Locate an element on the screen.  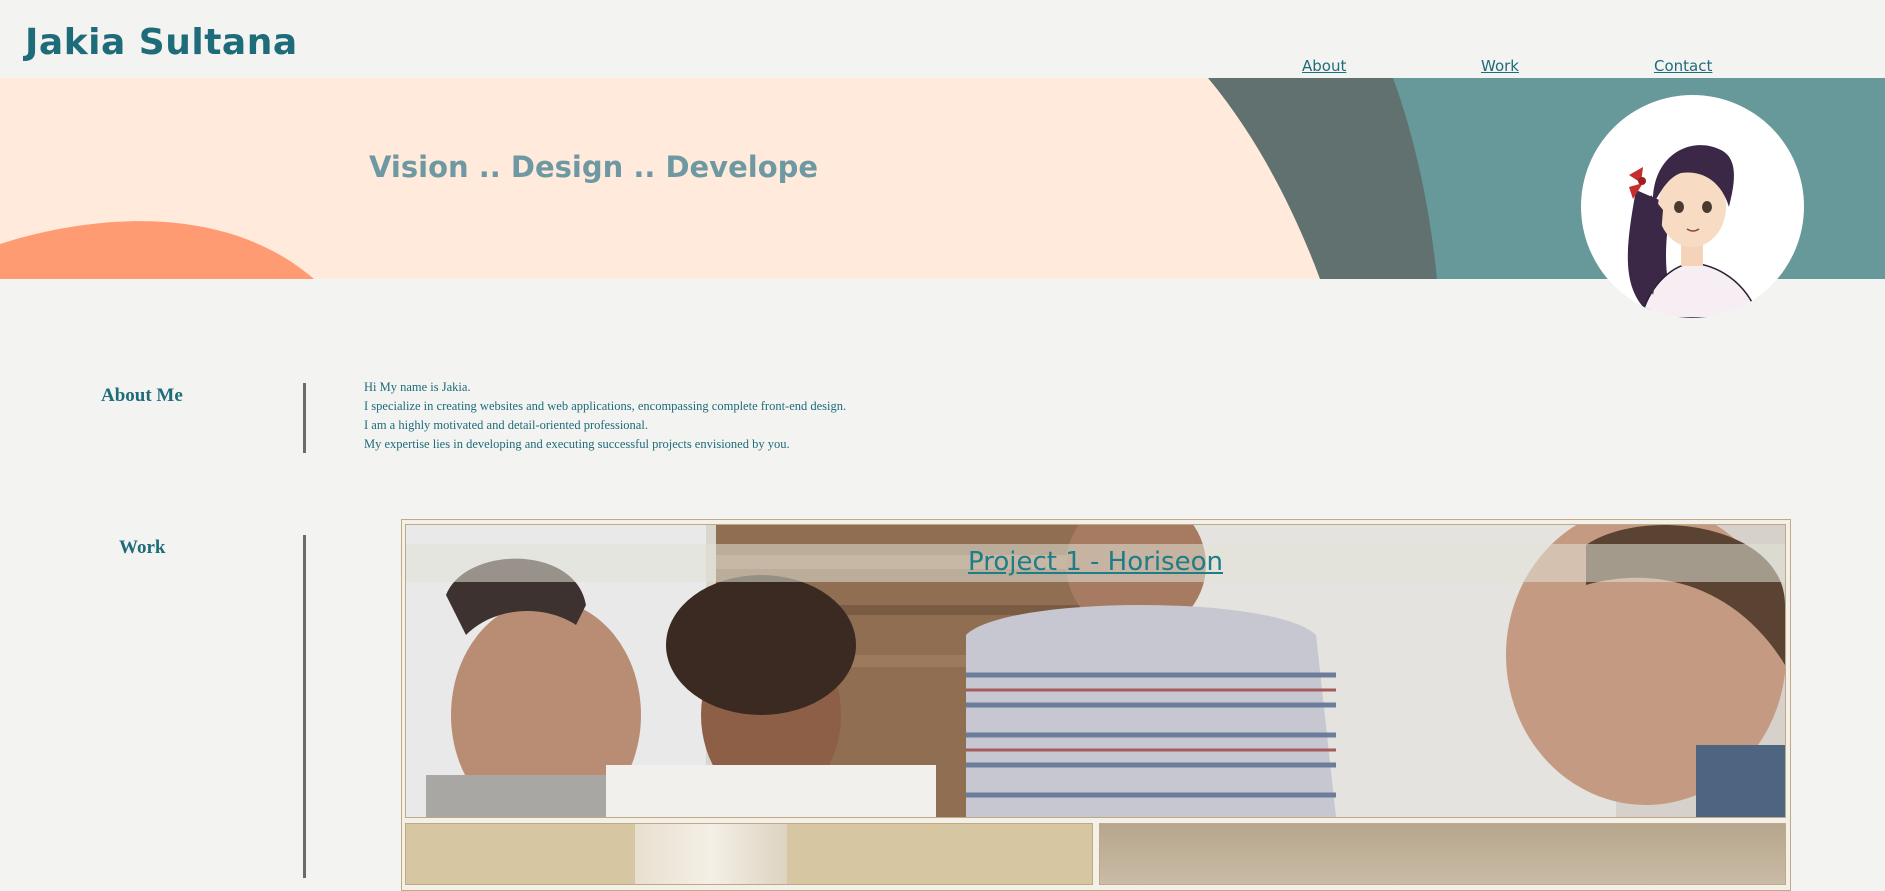
site-title: Jakia Sultana is located at coordinates (161, 42).